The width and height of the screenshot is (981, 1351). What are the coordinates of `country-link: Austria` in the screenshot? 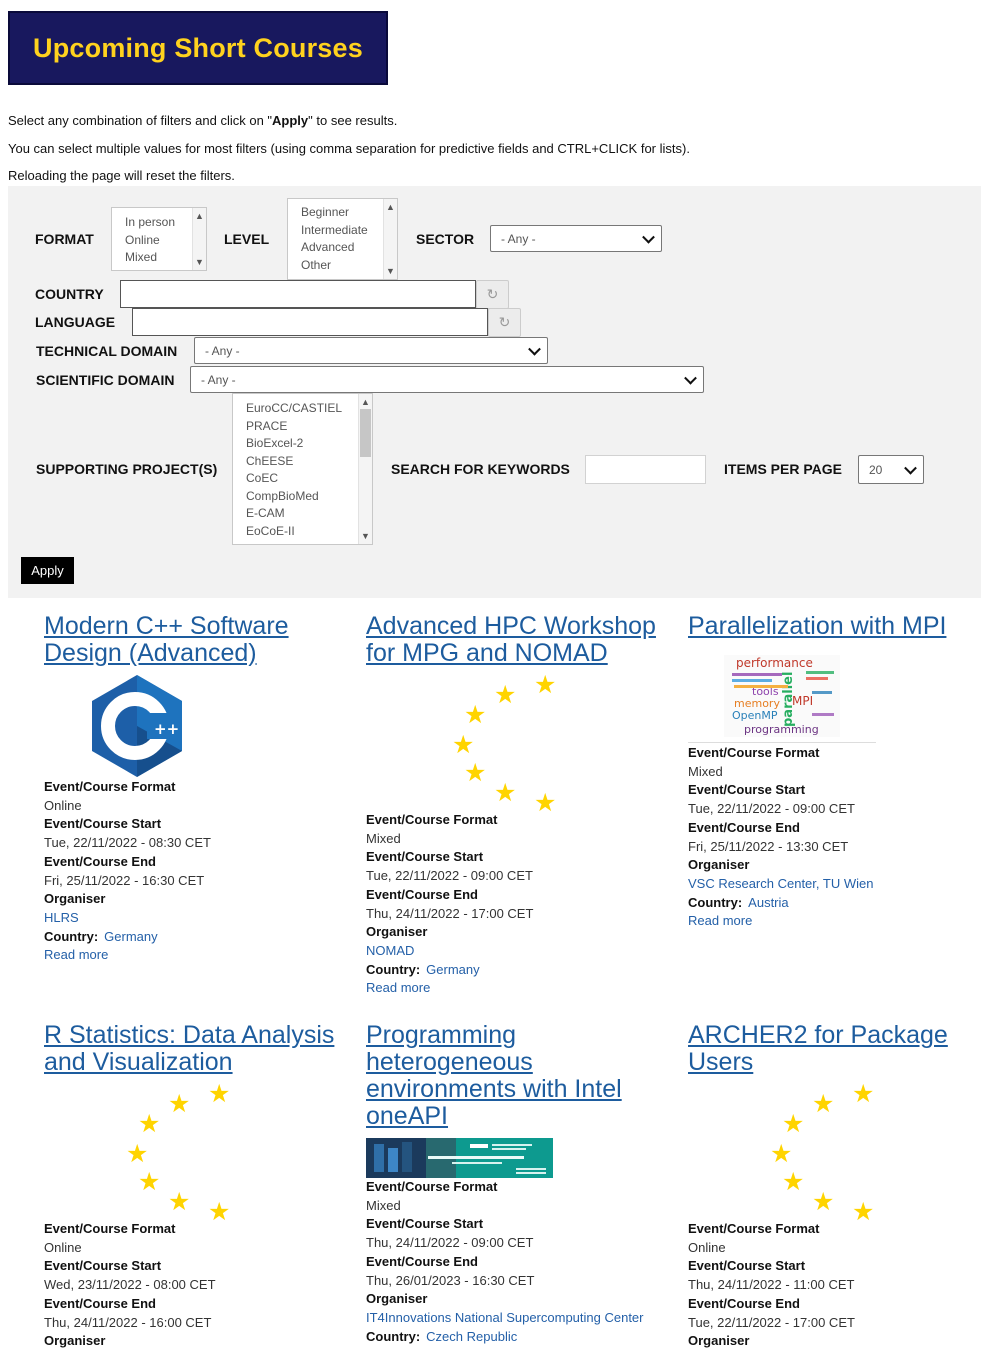 It's located at (768, 902).